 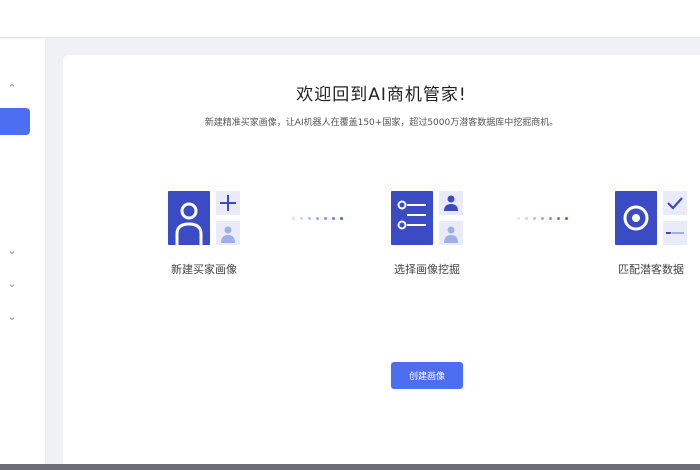 What do you see at coordinates (350, 467) in the screenshot?
I see `bottom-strip` at bounding box center [350, 467].